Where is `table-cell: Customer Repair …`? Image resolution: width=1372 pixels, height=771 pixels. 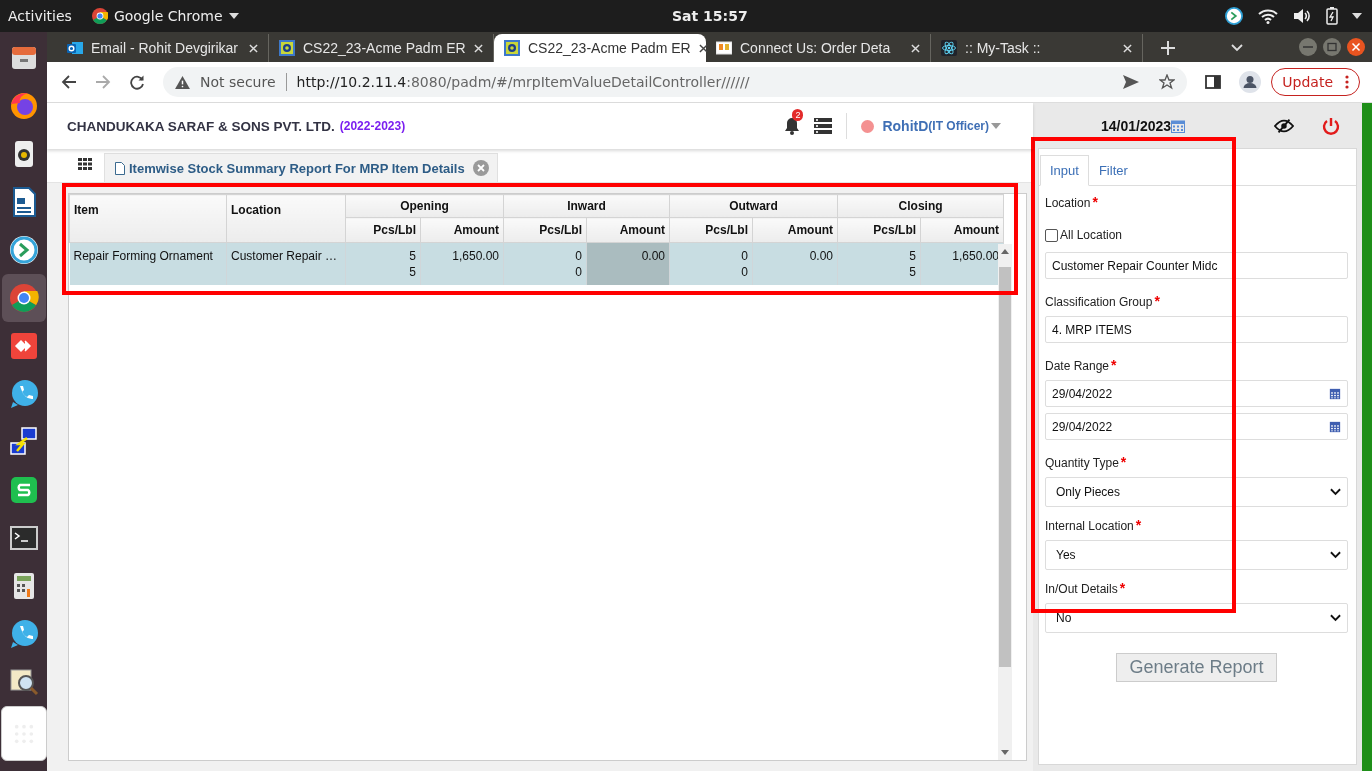
table-cell: Customer Repair … is located at coordinates (286, 263).